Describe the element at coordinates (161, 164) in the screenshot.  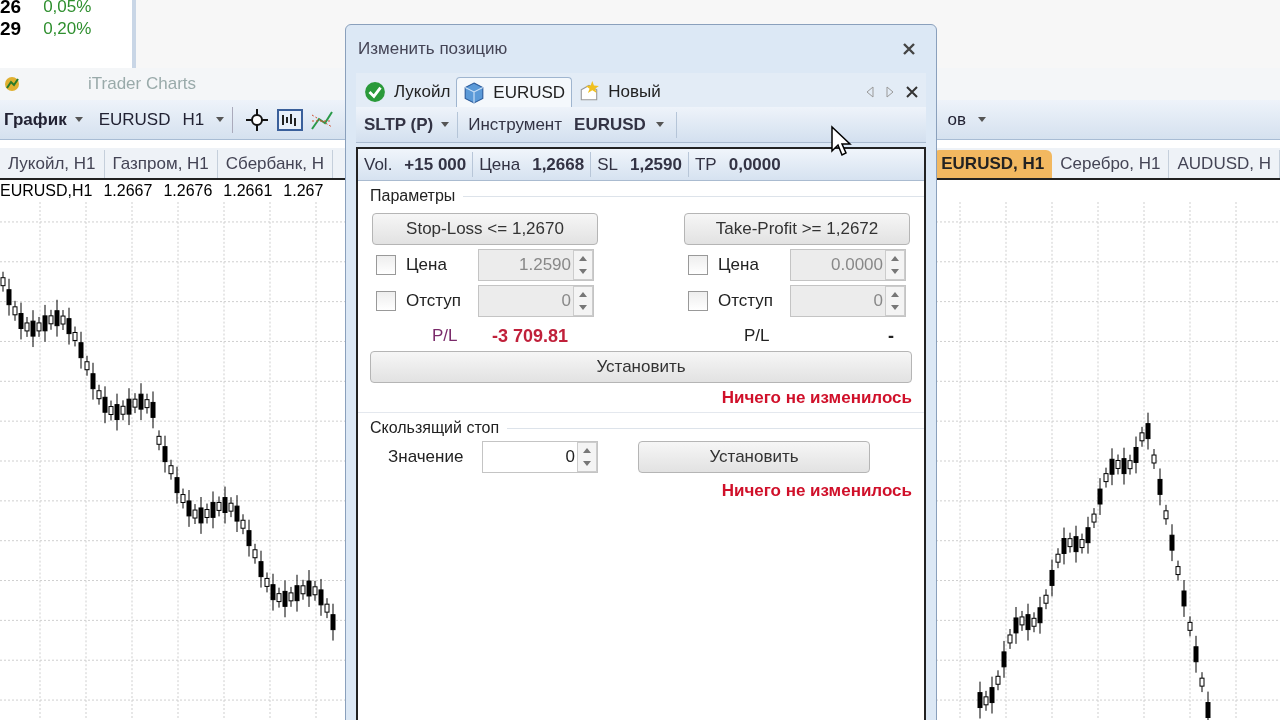
I see `chart-tab: Газпром, H1` at that location.